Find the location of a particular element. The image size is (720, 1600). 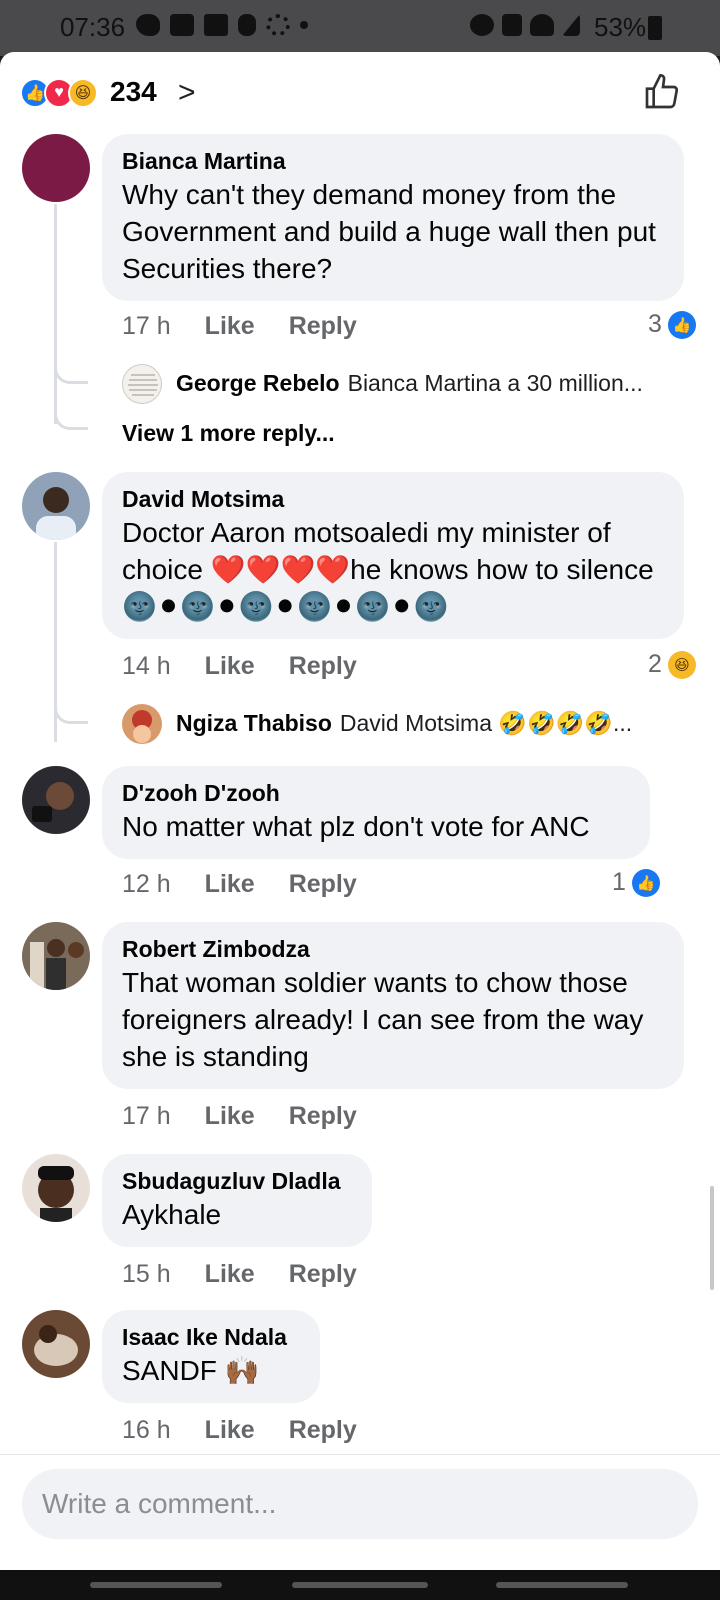

comment-bubble: Sbudaguzluv Dladla Aykhale is located at coordinates (237, 1200).